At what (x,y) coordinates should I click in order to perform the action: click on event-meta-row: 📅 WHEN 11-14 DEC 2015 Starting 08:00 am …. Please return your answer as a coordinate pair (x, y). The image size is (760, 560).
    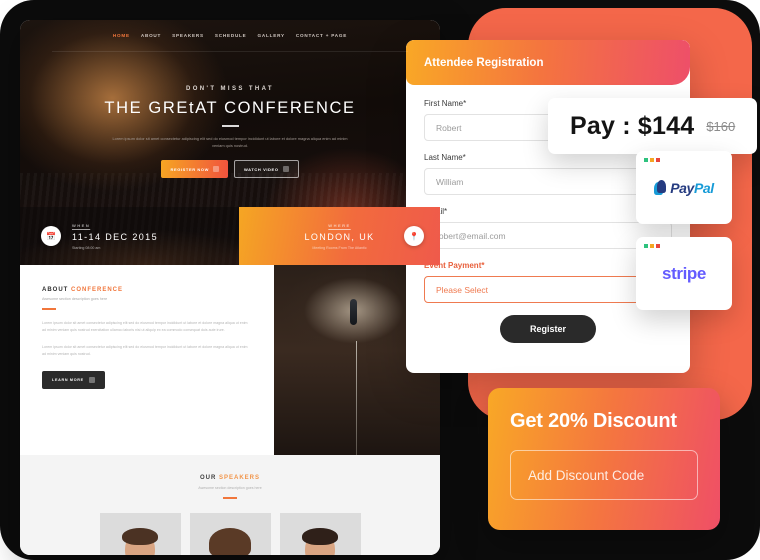
    Looking at the image, I should click on (230, 236).